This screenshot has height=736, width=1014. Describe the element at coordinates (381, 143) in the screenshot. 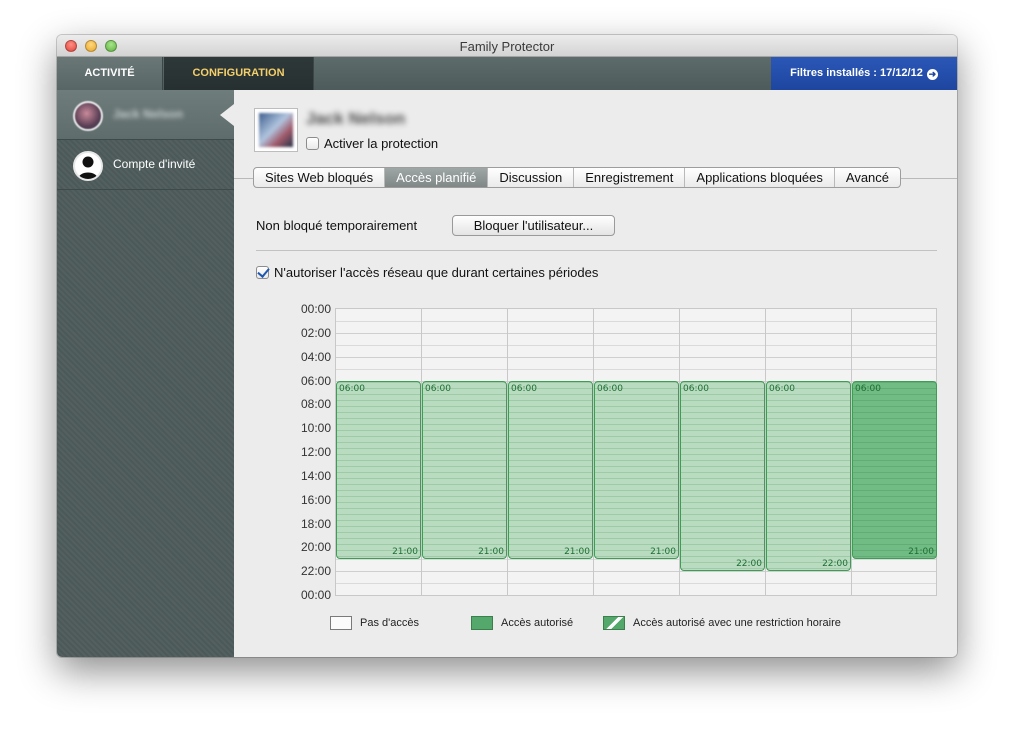

I see `protection-label: Activer la protection` at that location.